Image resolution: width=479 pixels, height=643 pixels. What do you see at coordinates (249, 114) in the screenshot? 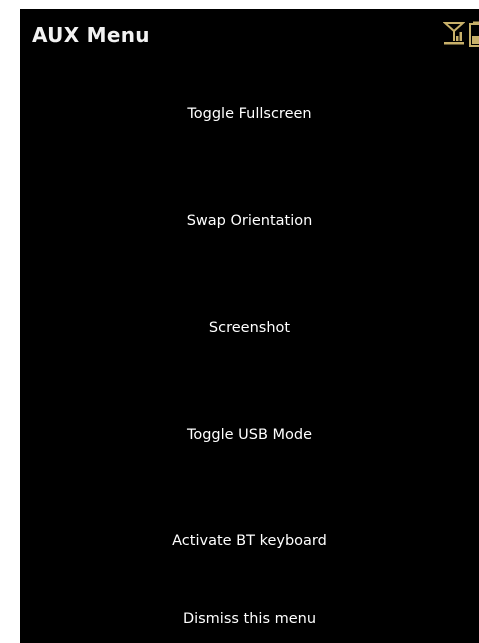
I see `toggle-fullscreen-button: Toggle Fullscreen` at bounding box center [249, 114].